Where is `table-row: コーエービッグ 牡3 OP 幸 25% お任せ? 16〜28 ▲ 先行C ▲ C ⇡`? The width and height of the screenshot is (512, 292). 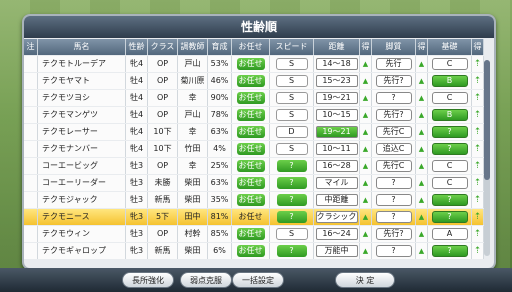
table-row: コーエービッグ 牡3 OP 幸 25% お任せ? 16〜28 ▲ 先行C ▲ C ⇡ is located at coordinates (259, 166).